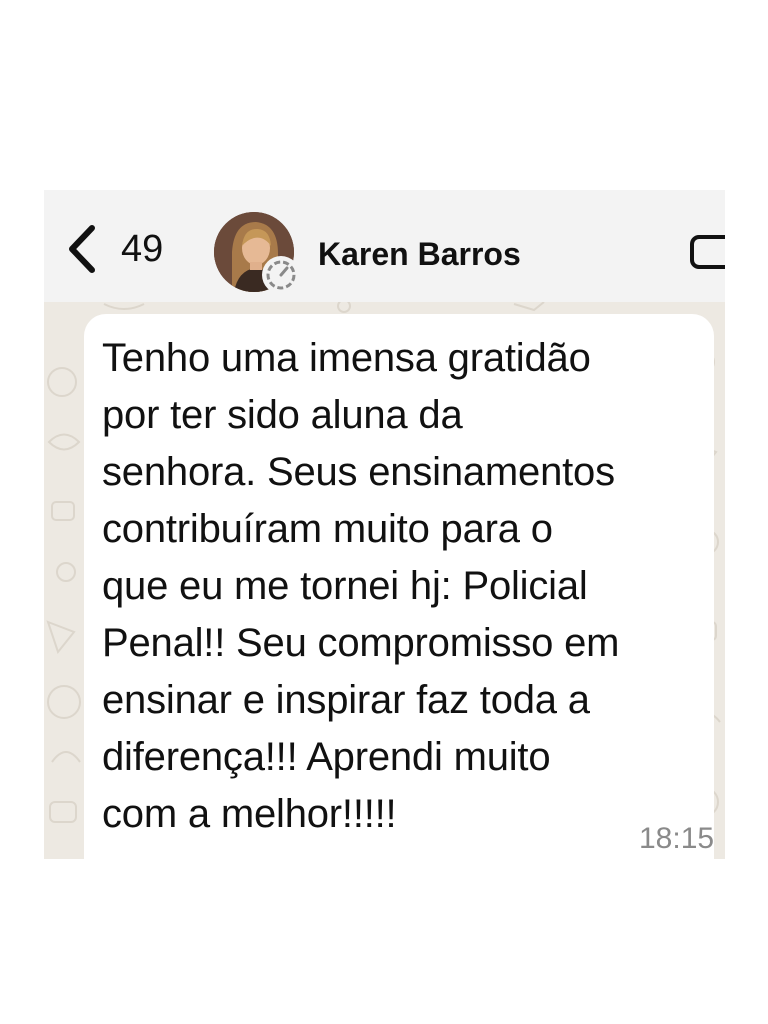 Image resolution: width=768 pixels, height=1024 pixels. Describe the element at coordinates (677, 838) in the screenshot. I see `message-timestamp: 18:15` at that location.